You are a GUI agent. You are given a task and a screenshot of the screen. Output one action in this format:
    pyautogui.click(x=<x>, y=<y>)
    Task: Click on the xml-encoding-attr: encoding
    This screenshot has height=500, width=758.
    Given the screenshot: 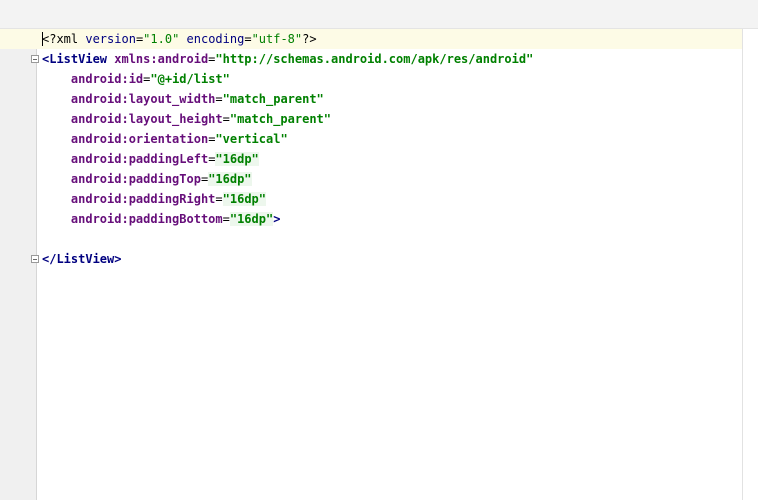 What is the action you would take?
    pyautogui.click(x=215, y=39)
    